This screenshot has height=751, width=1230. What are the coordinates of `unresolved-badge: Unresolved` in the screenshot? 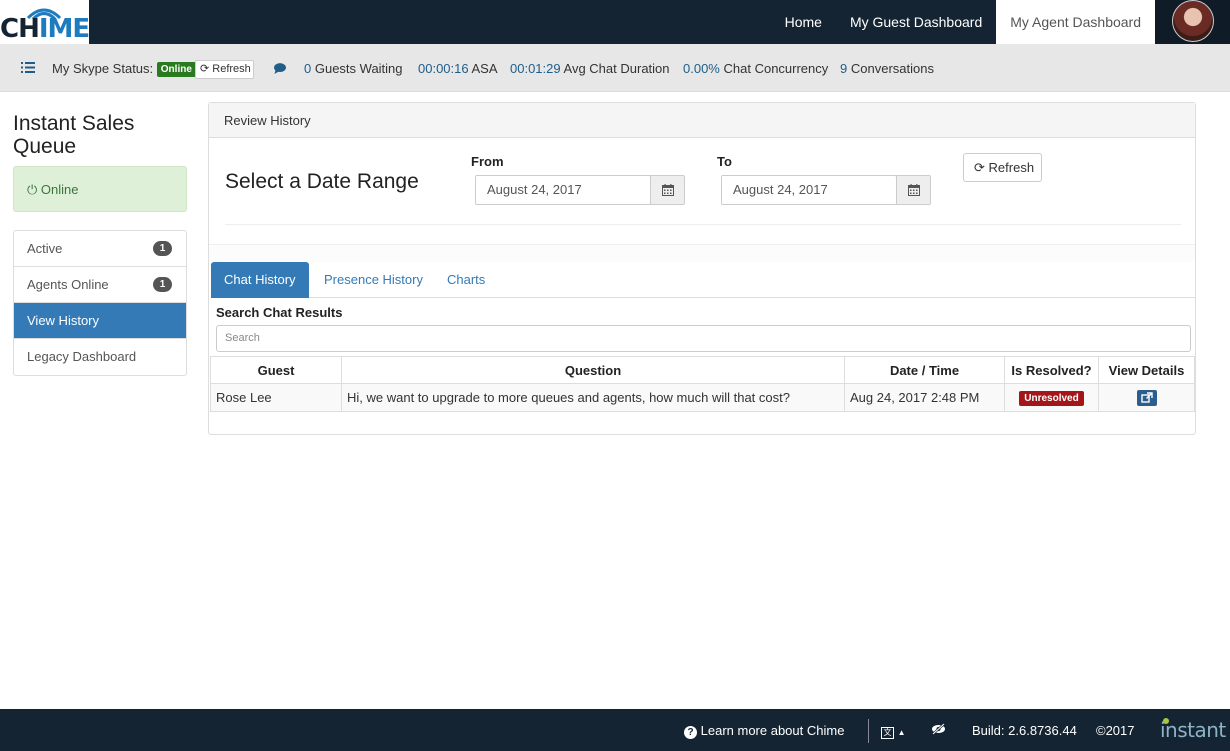 It's located at (1051, 398).